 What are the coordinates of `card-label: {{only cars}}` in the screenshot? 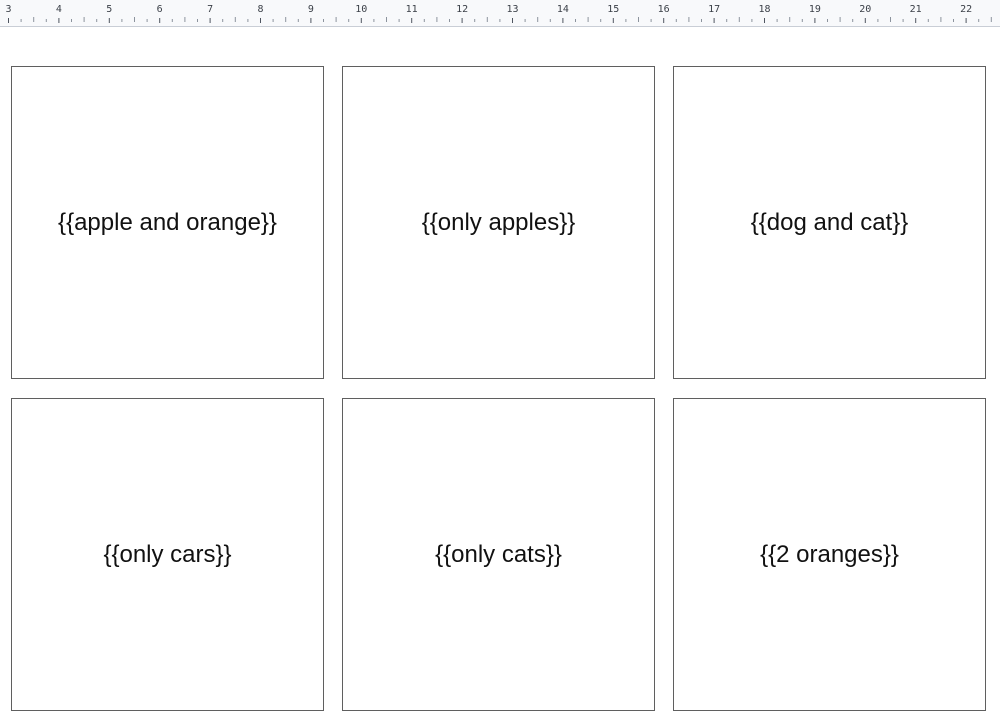 It's located at (167, 554).